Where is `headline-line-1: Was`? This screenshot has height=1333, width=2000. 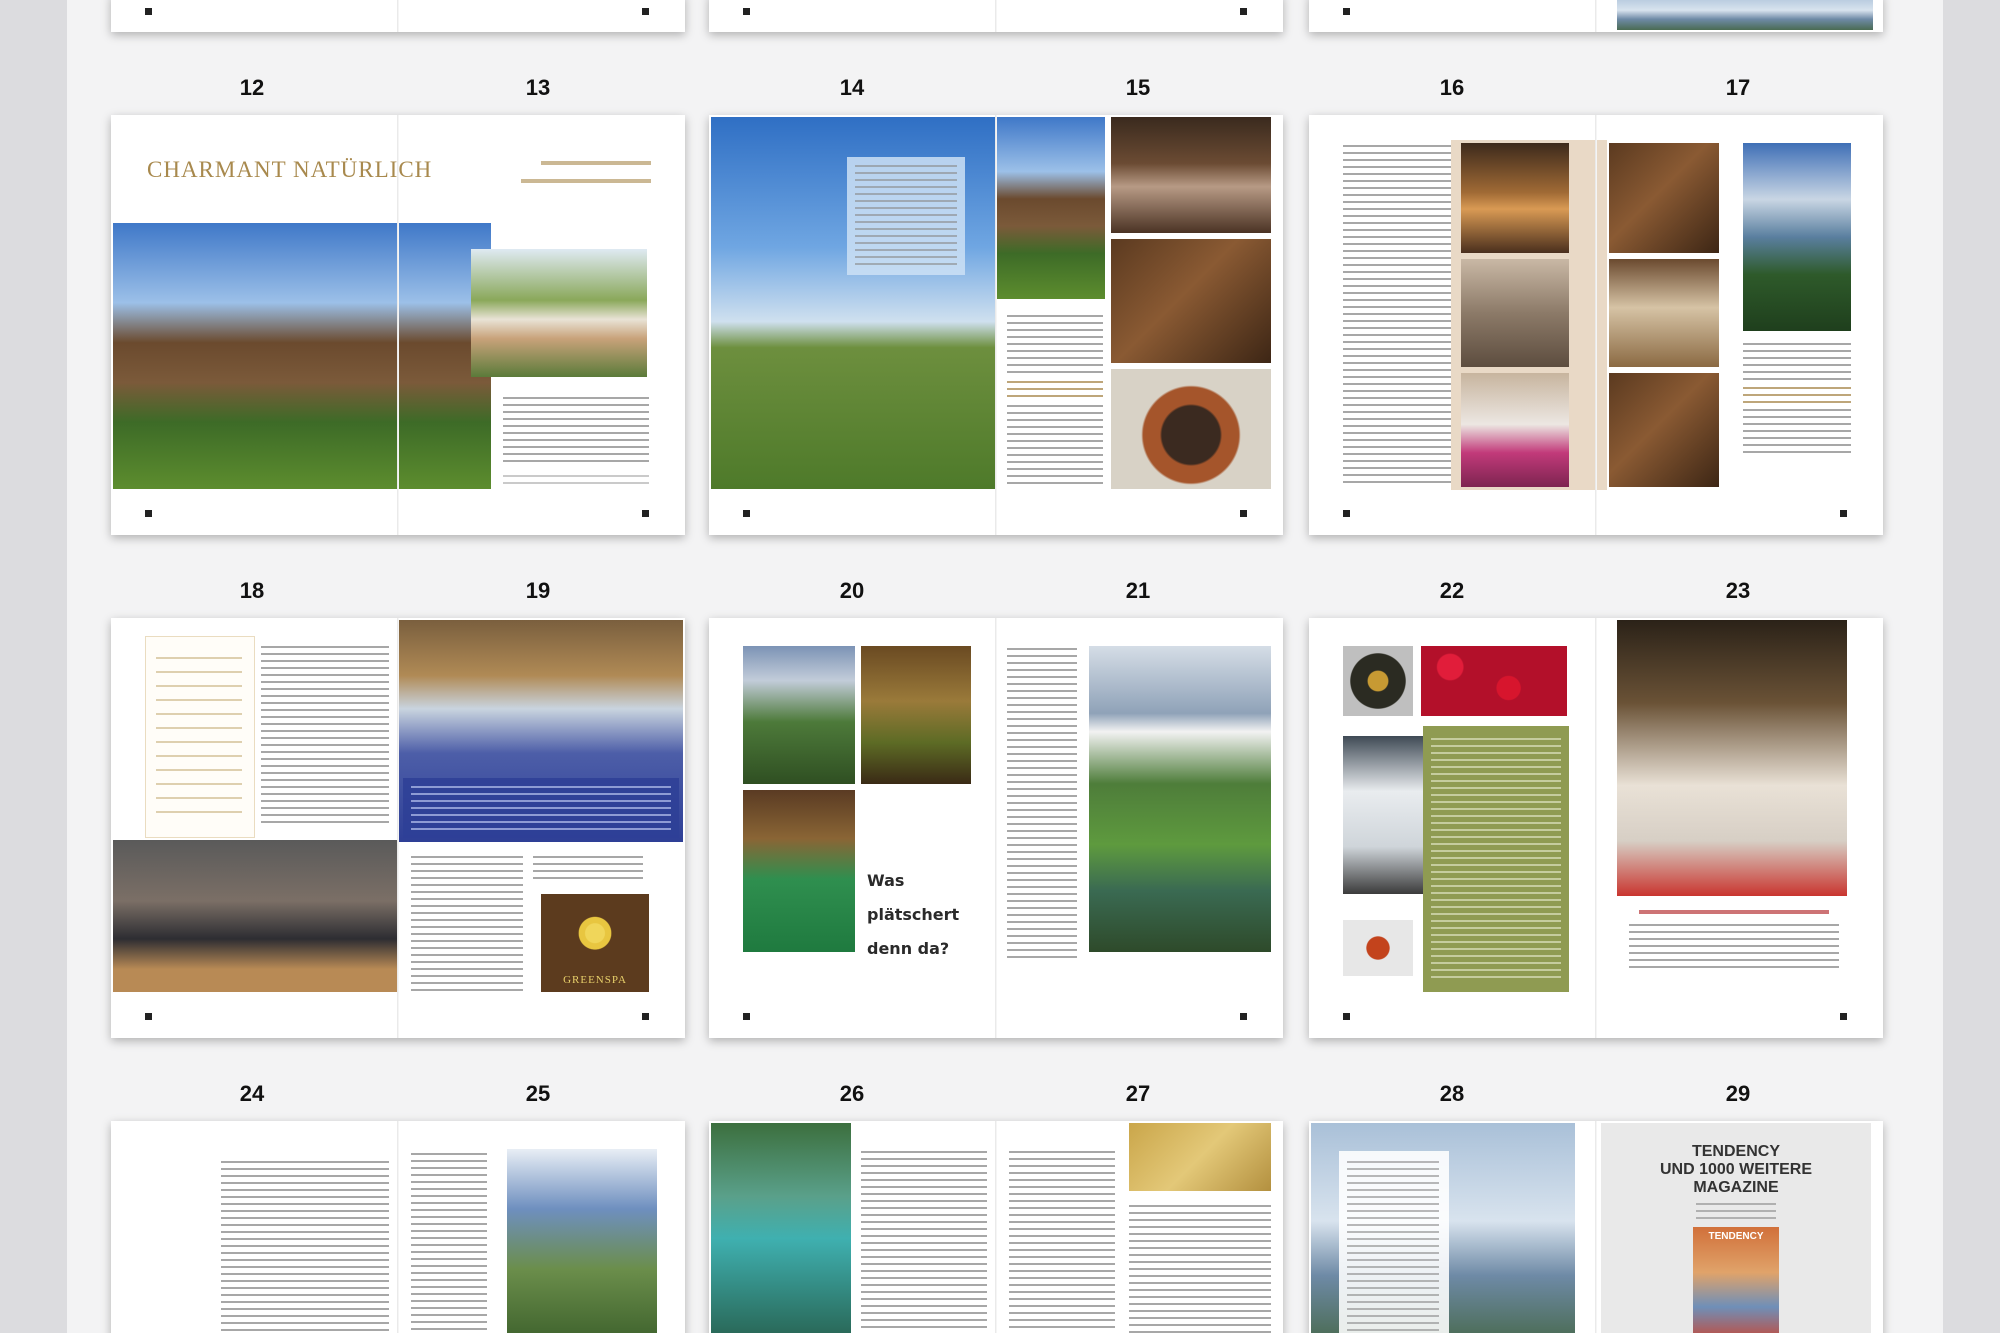
headline-line-1: Was is located at coordinates (886, 880).